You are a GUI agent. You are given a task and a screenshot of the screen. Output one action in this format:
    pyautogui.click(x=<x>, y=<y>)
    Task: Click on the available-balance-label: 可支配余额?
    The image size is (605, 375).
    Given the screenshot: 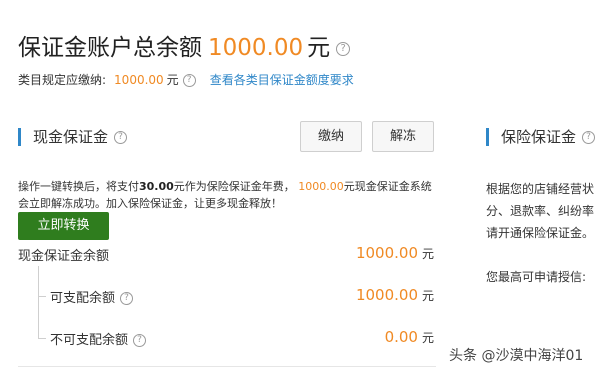 What is the action you would take?
    pyautogui.click(x=92, y=296)
    